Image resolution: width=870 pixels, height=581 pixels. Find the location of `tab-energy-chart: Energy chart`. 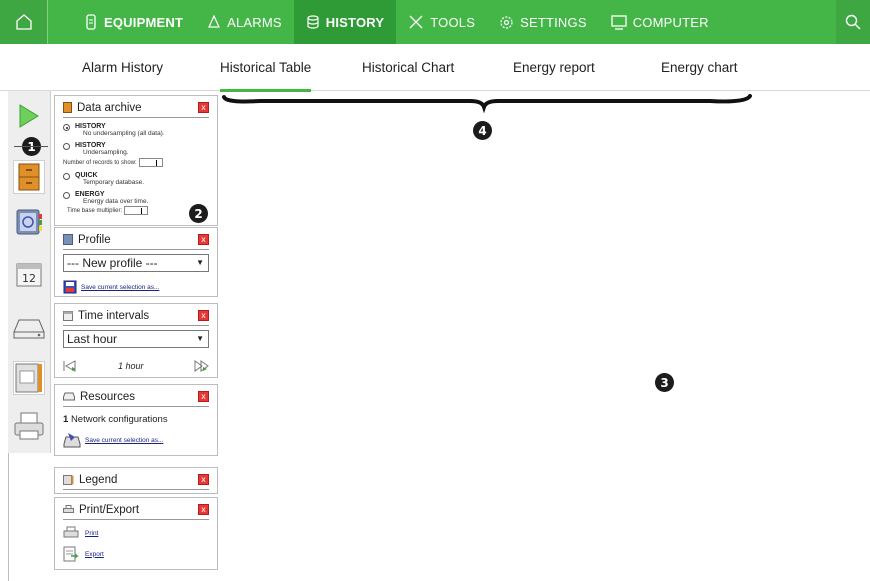

tab-energy-chart: Energy chart is located at coordinates (699, 67).